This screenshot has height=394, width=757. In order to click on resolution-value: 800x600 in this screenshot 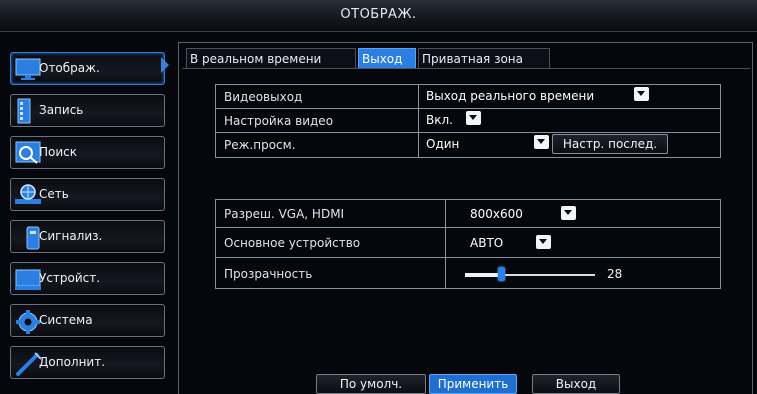, I will do `click(496, 214)`.